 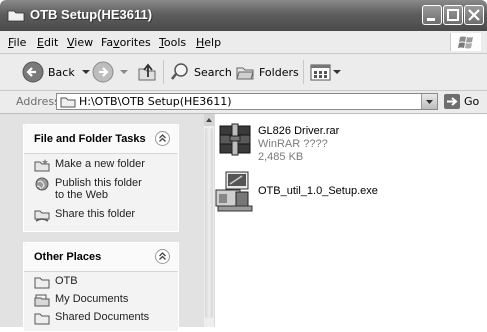 I want to click on menu-bar: File Edit View Favorites Tools Help, so click(x=243, y=42).